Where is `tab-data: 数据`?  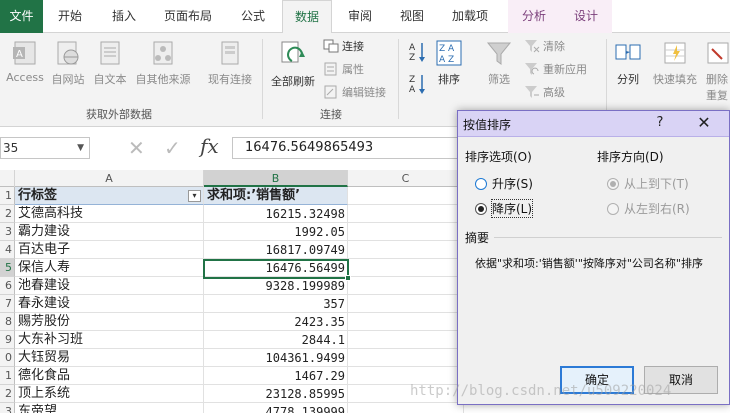
tab-data: 数据 is located at coordinates (307, 17).